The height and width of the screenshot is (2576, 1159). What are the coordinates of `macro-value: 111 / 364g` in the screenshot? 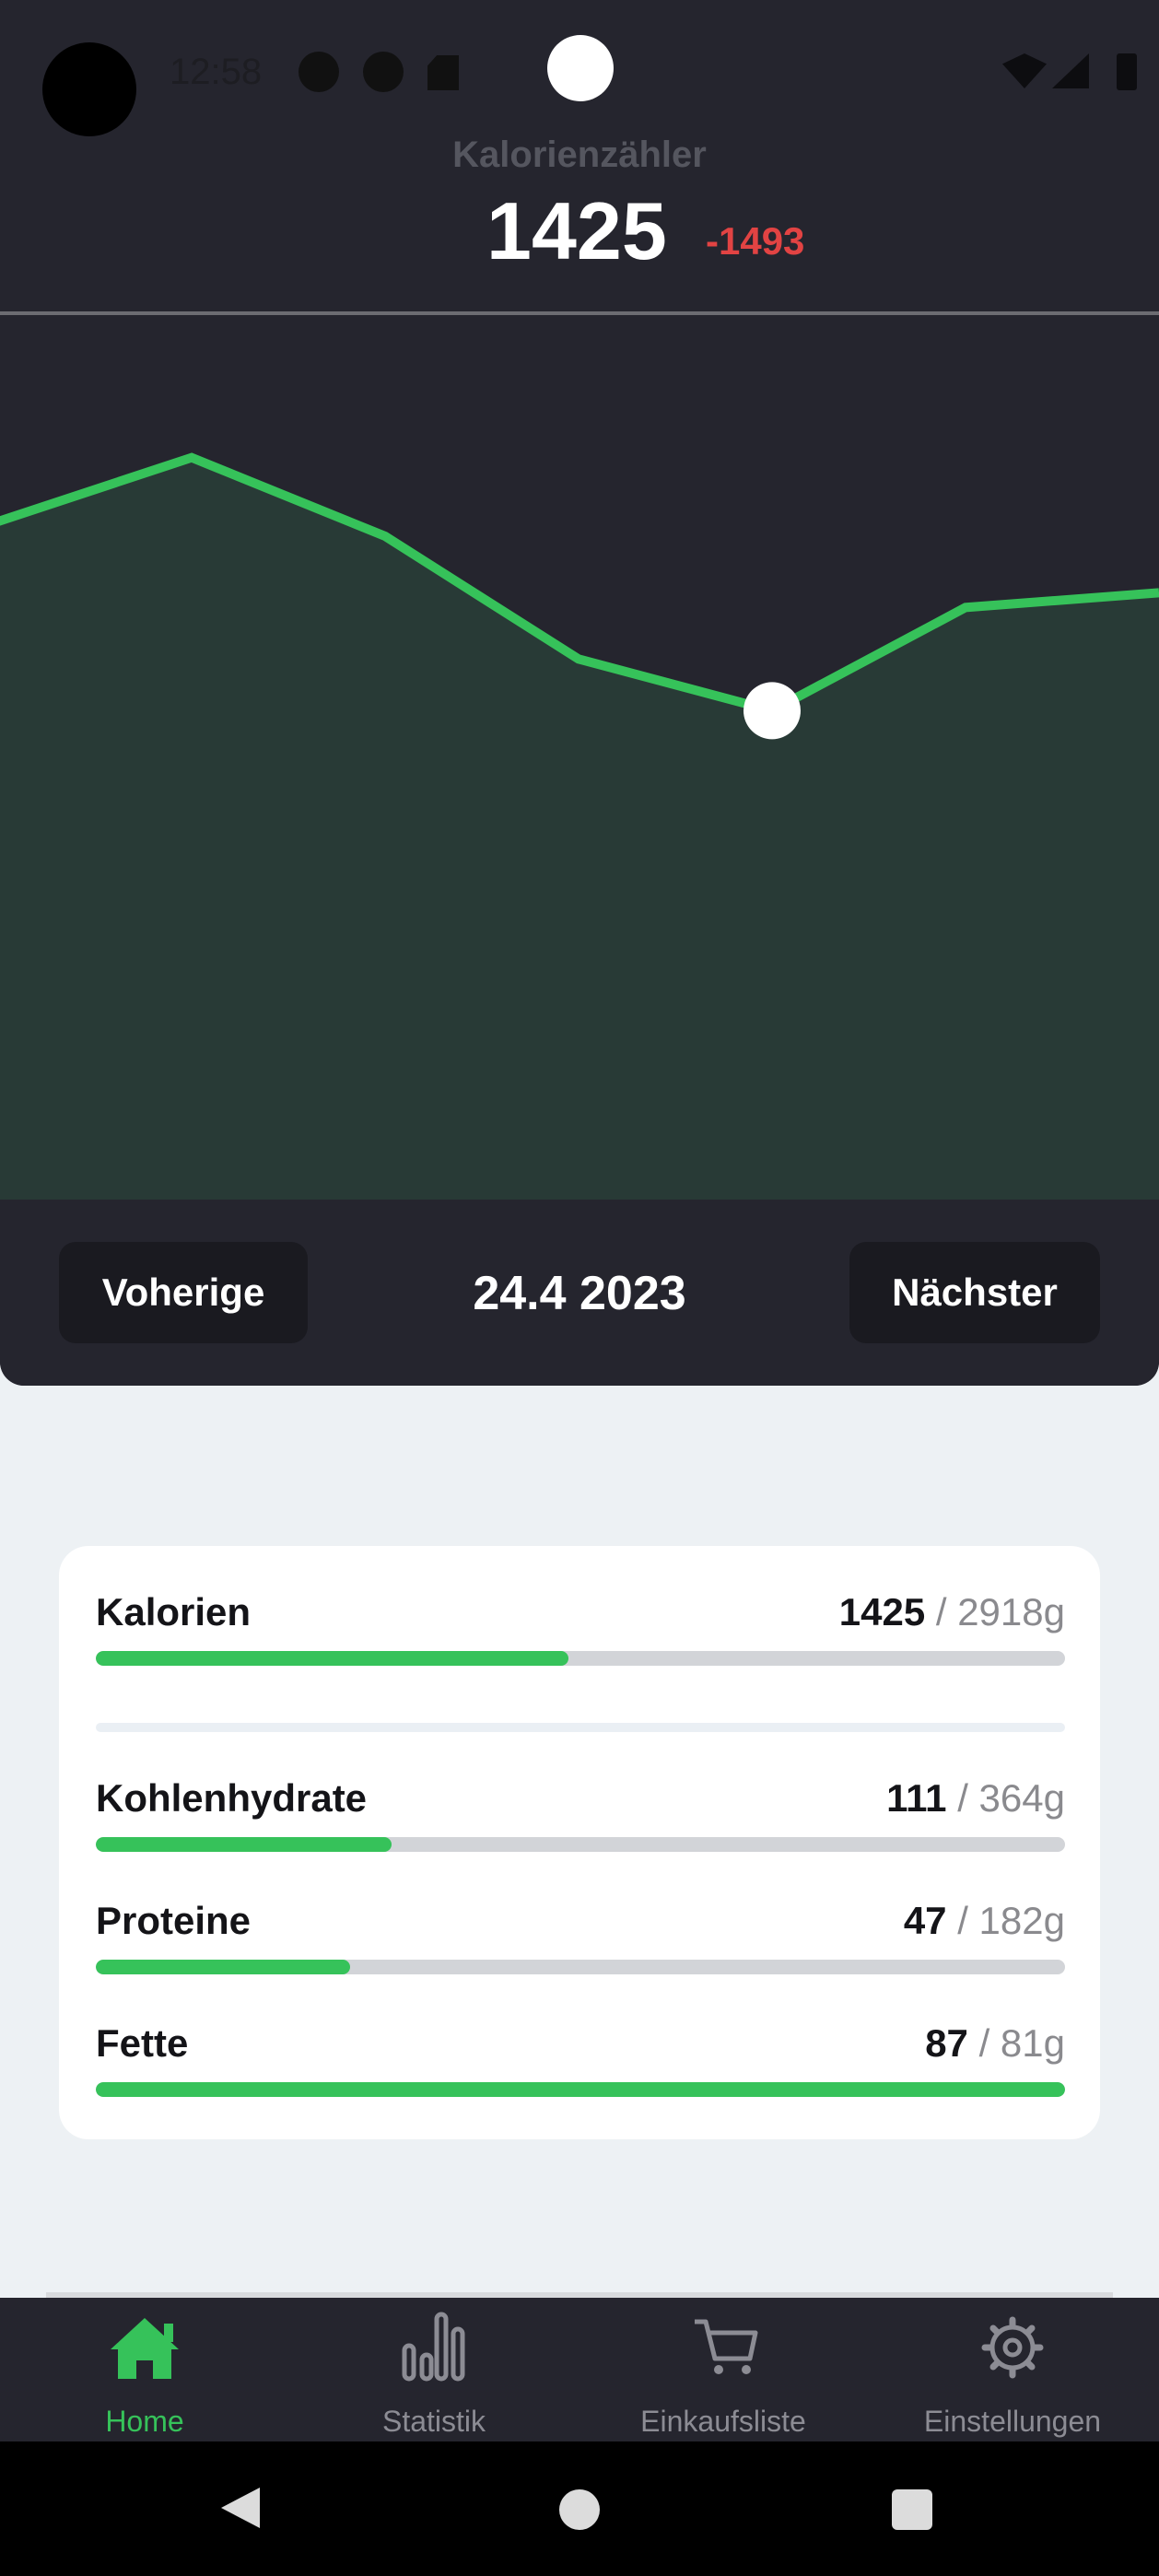 It's located at (975, 1798).